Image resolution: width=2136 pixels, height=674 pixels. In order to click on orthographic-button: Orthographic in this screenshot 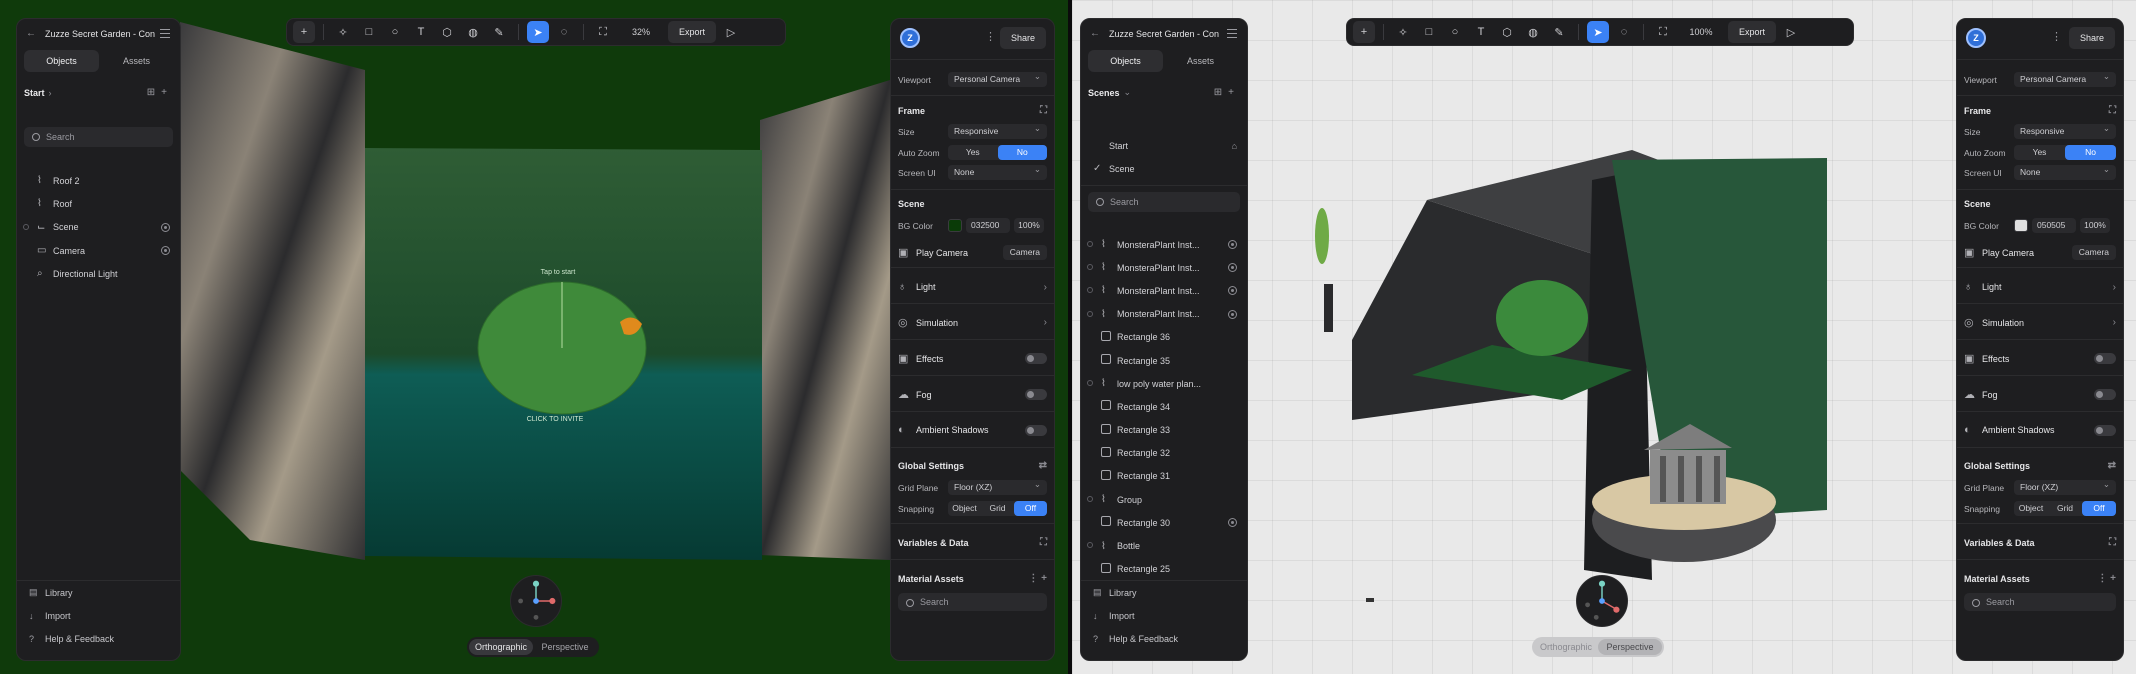, I will do `click(501, 647)`.